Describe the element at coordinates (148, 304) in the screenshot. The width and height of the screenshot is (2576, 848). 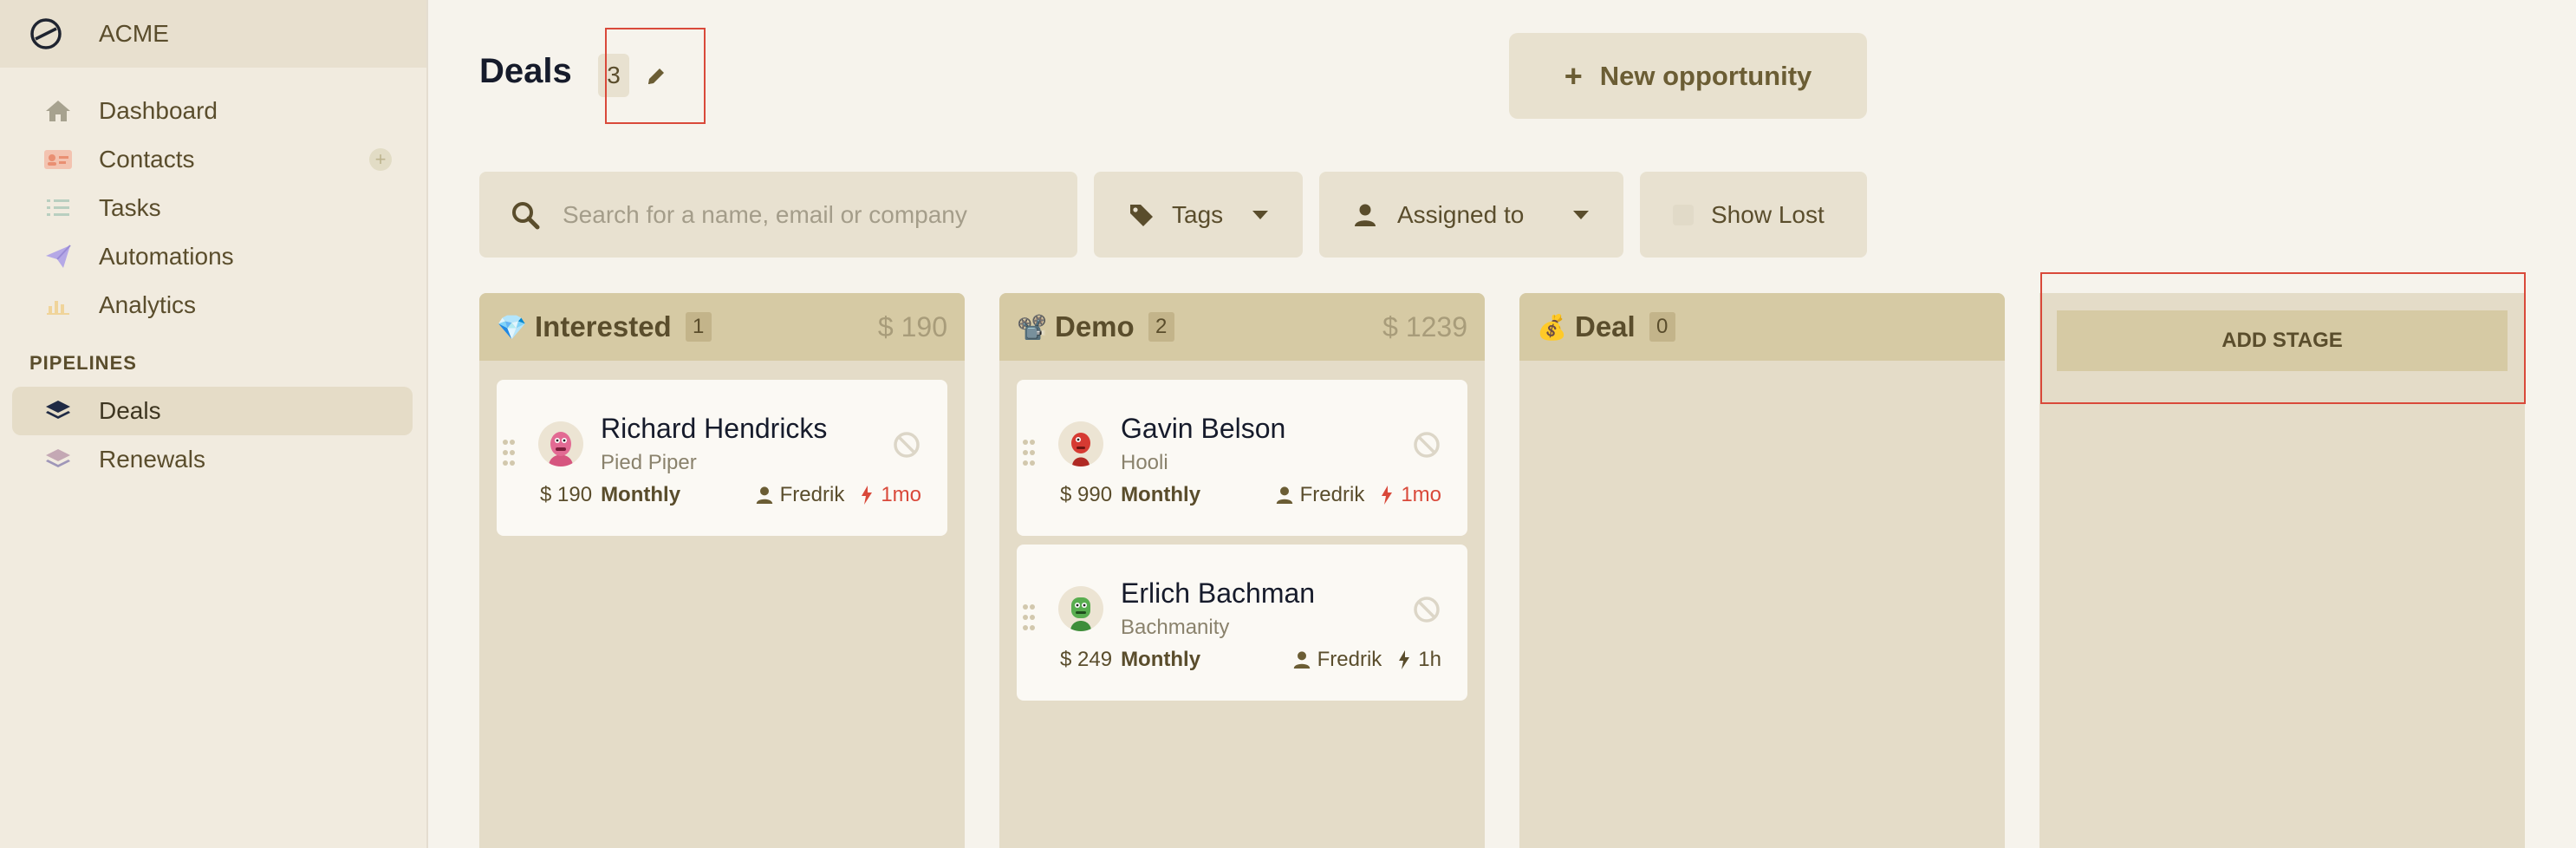
I see `sidebar-item-label: Analytics` at that location.